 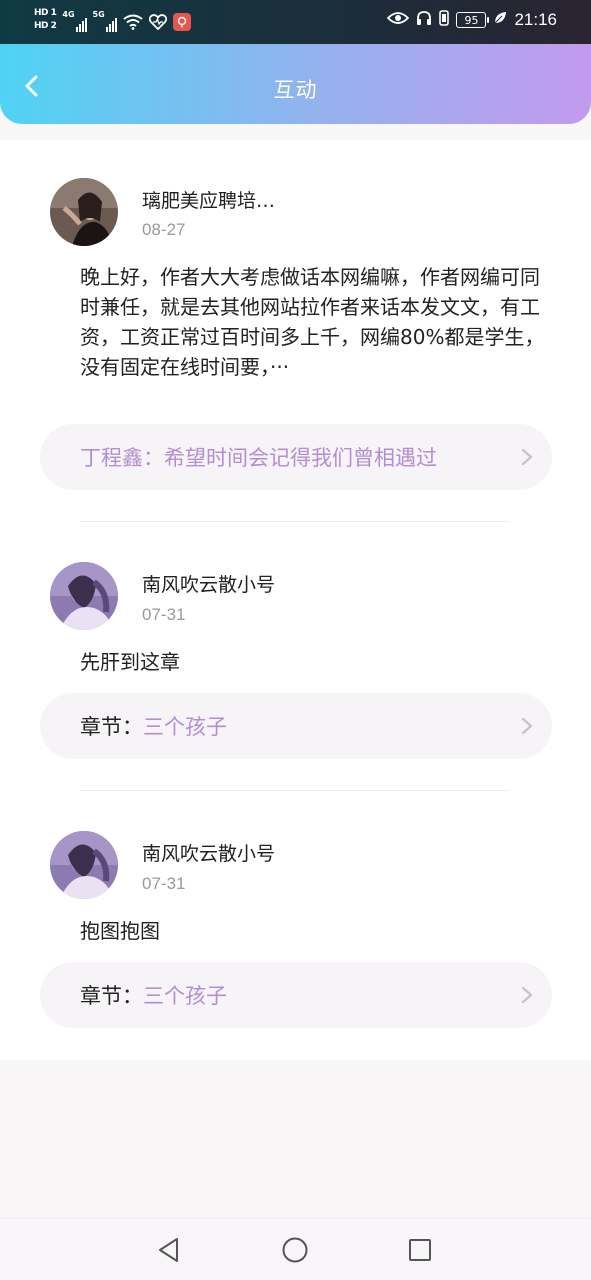 I want to click on system-nav-bar, so click(x=295, y=1249).